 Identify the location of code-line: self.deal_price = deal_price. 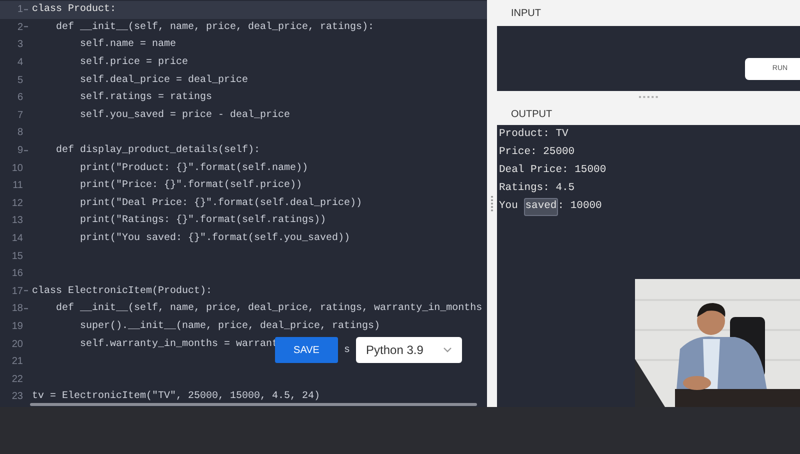
(163, 81).